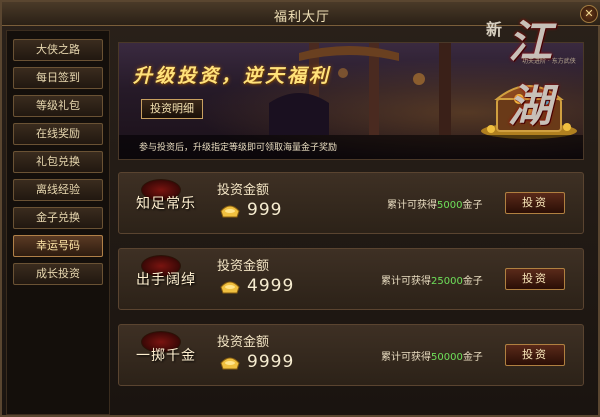 The image size is (600, 417). I want to click on sidebar-item-lucky-number: 幸运号码, so click(58, 246).